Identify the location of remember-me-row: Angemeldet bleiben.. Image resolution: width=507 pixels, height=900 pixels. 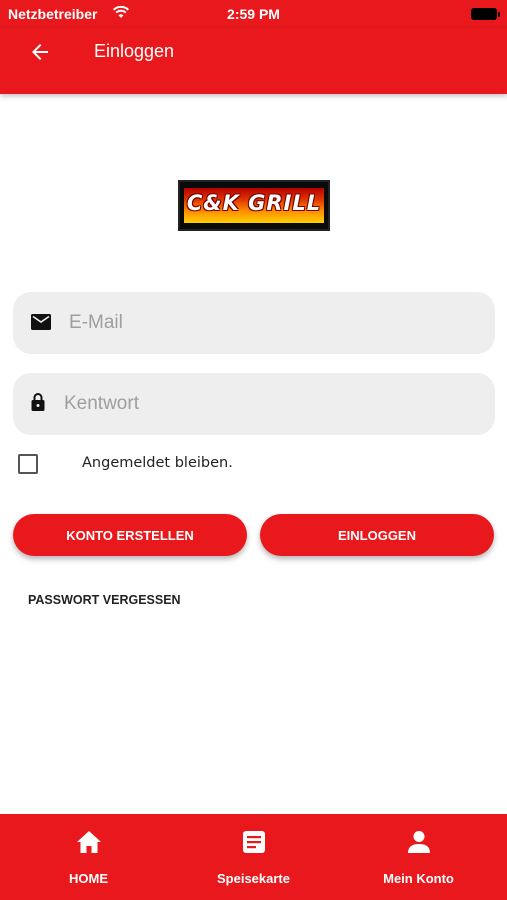
(168, 465).